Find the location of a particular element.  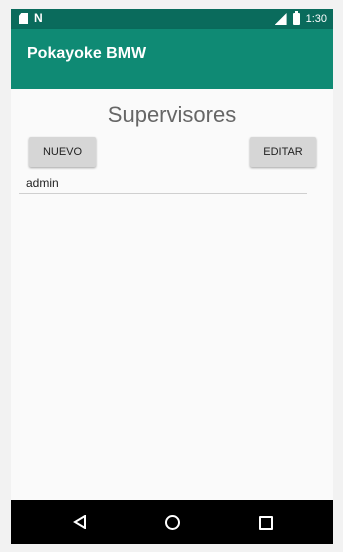

recent-apps-icon is located at coordinates (266, 523).